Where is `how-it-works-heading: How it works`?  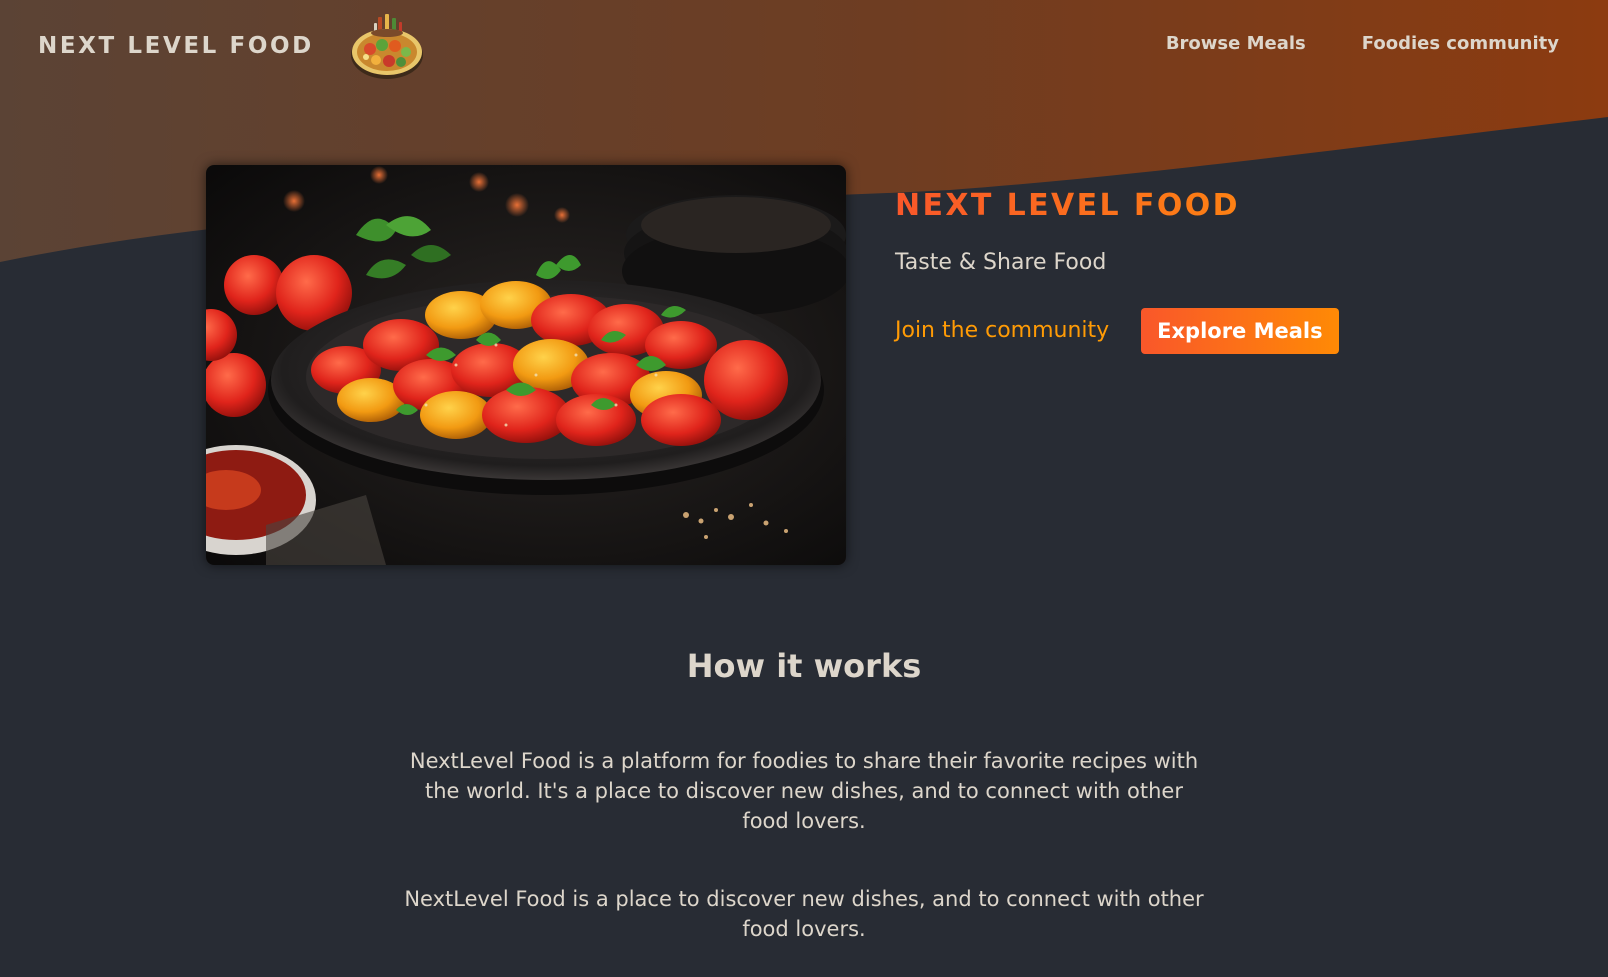 how-it-works-heading: How it works is located at coordinates (804, 666).